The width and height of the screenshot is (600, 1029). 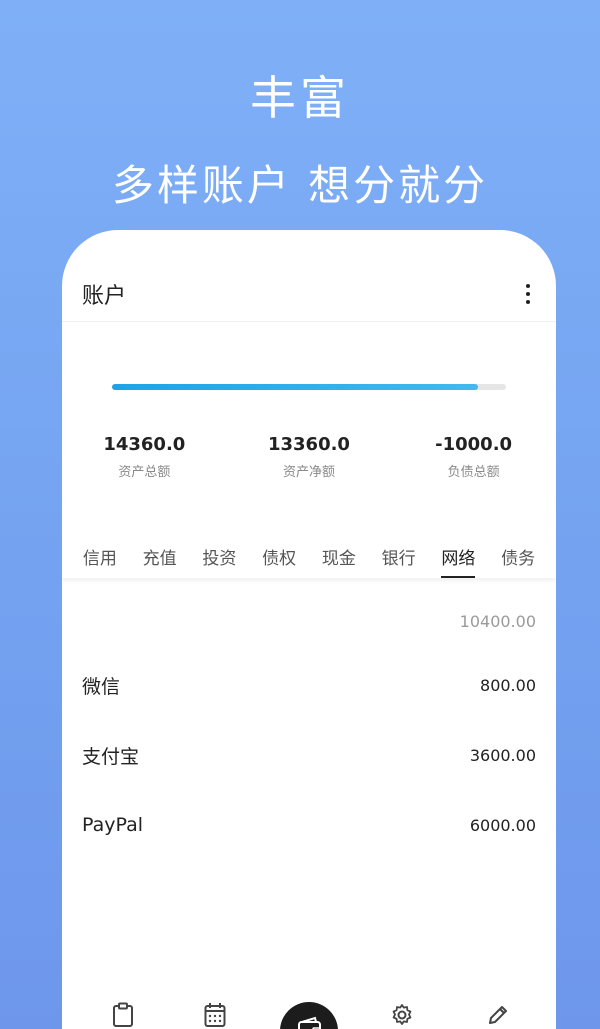 I want to click on page-title: 账户, so click(x=104, y=296).